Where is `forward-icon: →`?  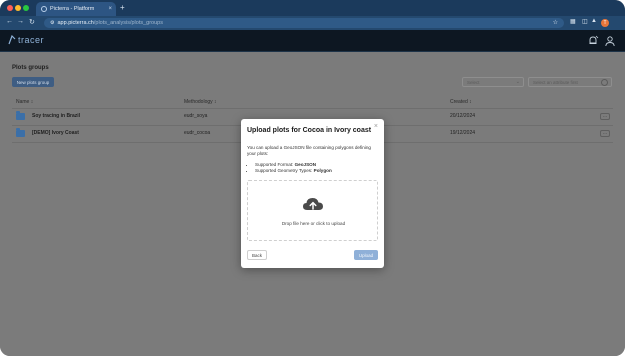
forward-icon: → is located at coordinates (20, 21).